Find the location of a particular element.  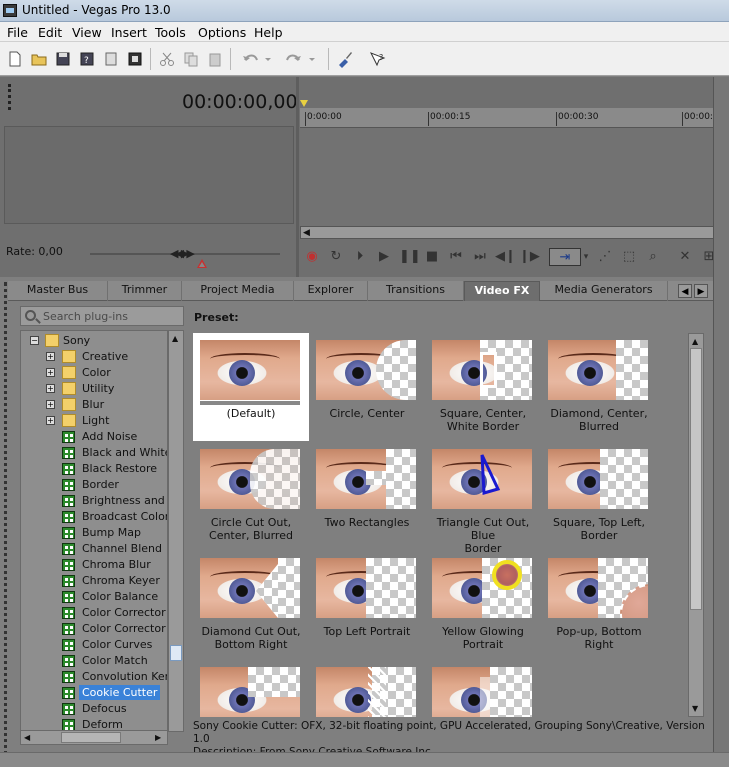

menu-help: Help is located at coordinates (268, 32).